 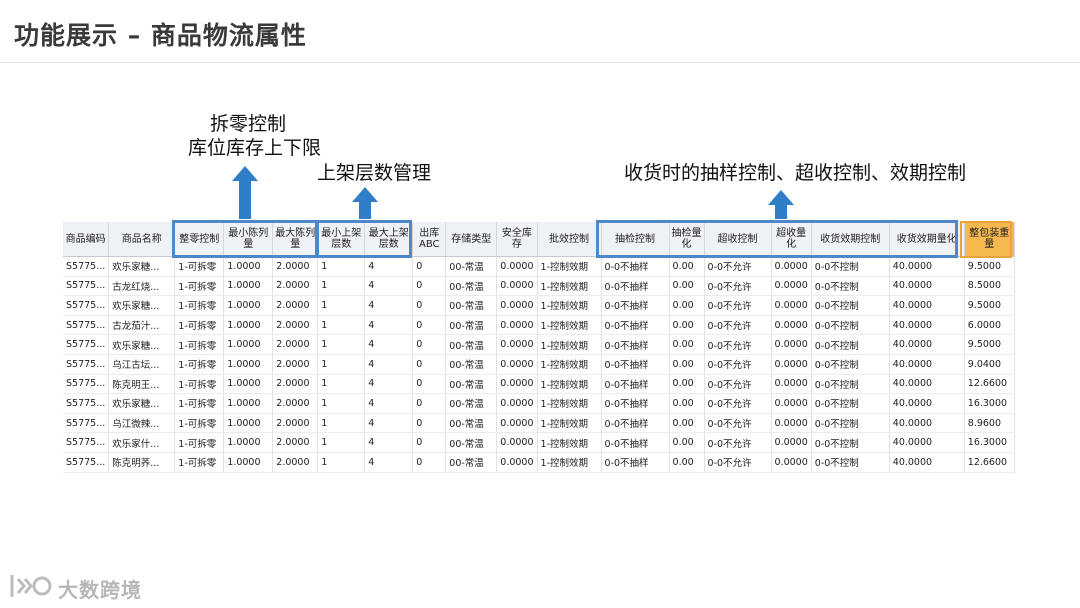 I want to click on col-header: 收货效期控制, so click(x=850, y=239).